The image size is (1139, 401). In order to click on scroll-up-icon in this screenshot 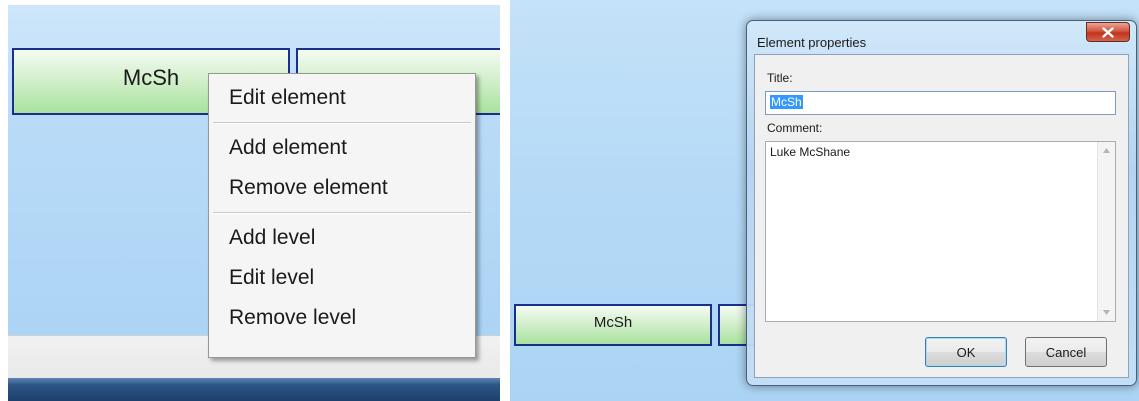, I will do `click(1106, 150)`.